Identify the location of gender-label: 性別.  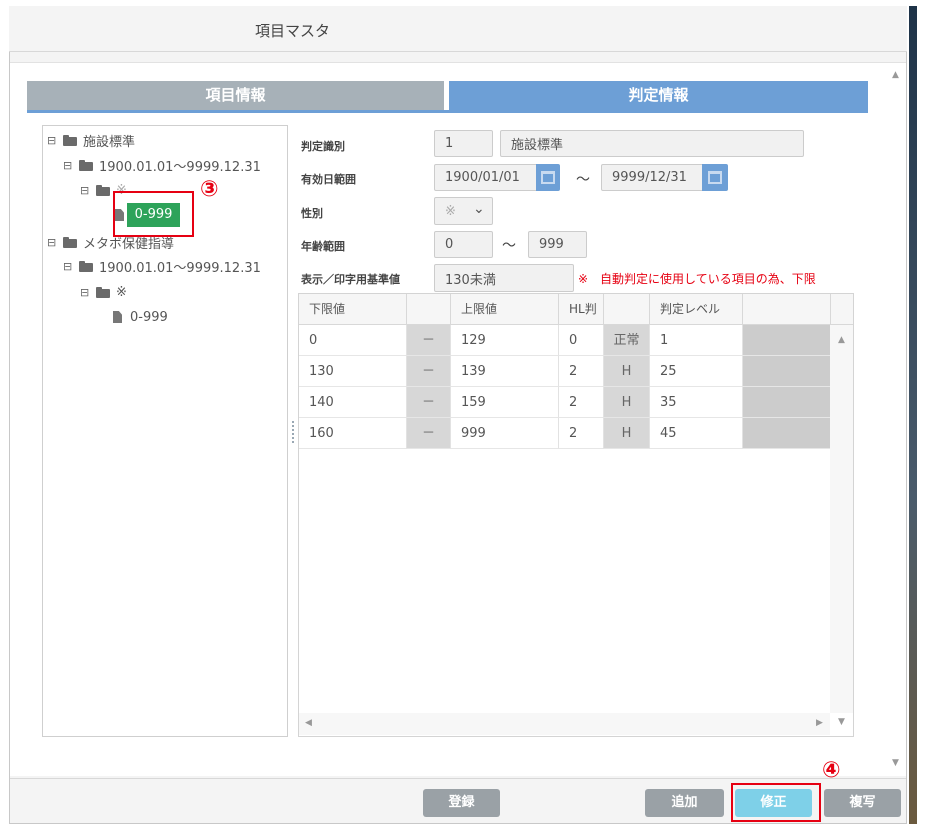
(312, 213).